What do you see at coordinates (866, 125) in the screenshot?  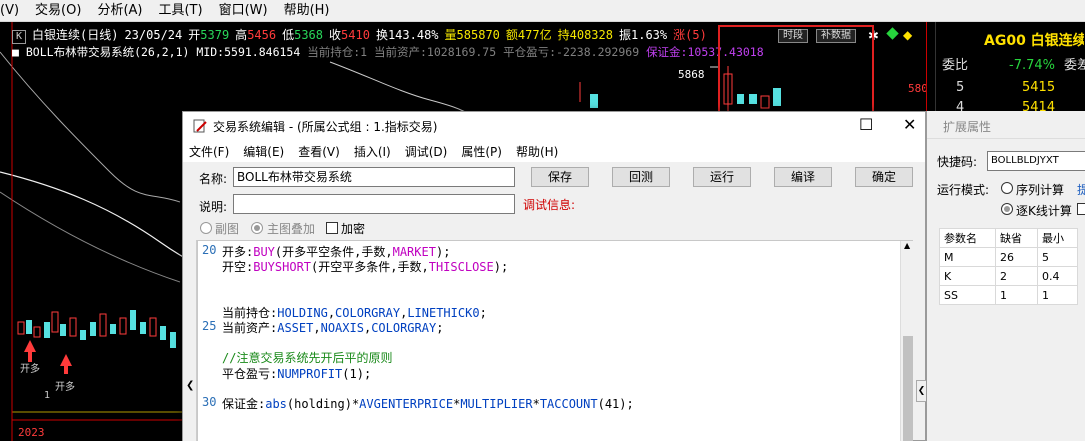 I see `maximize-icon: ☐` at bounding box center [866, 125].